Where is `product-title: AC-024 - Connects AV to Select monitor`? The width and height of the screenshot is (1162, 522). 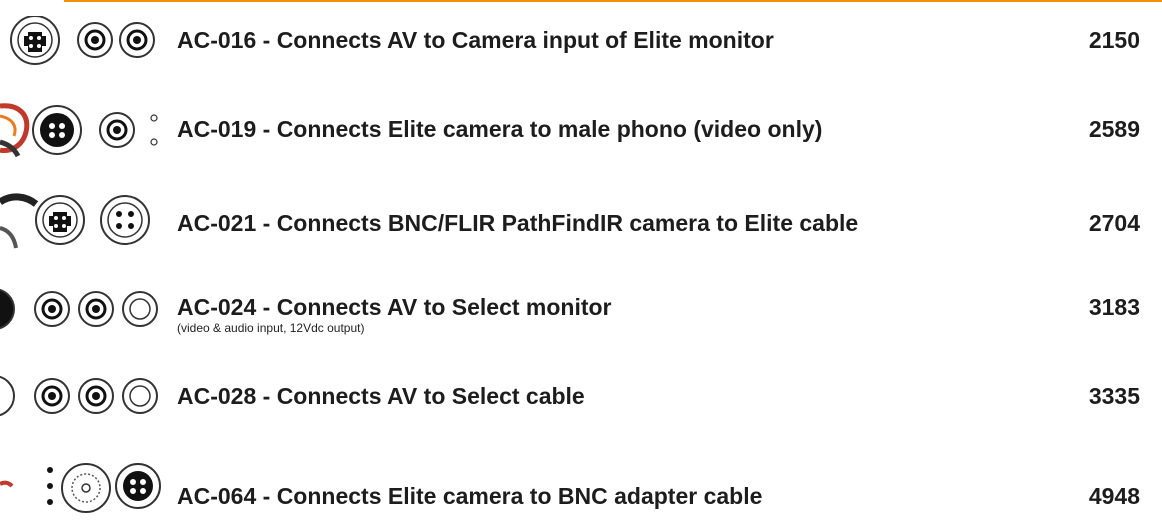
product-title: AC-024 - Connects AV to Select monitor is located at coordinates (394, 307).